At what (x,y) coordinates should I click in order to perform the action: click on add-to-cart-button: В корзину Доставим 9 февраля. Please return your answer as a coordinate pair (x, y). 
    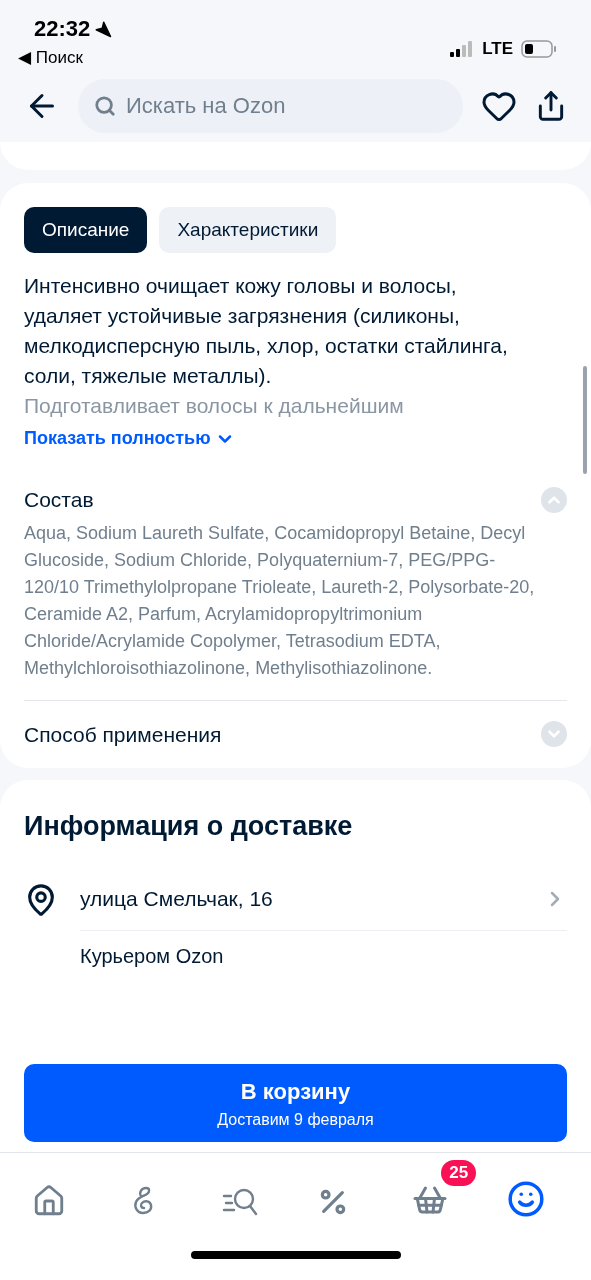
    Looking at the image, I should click on (295, 1103).